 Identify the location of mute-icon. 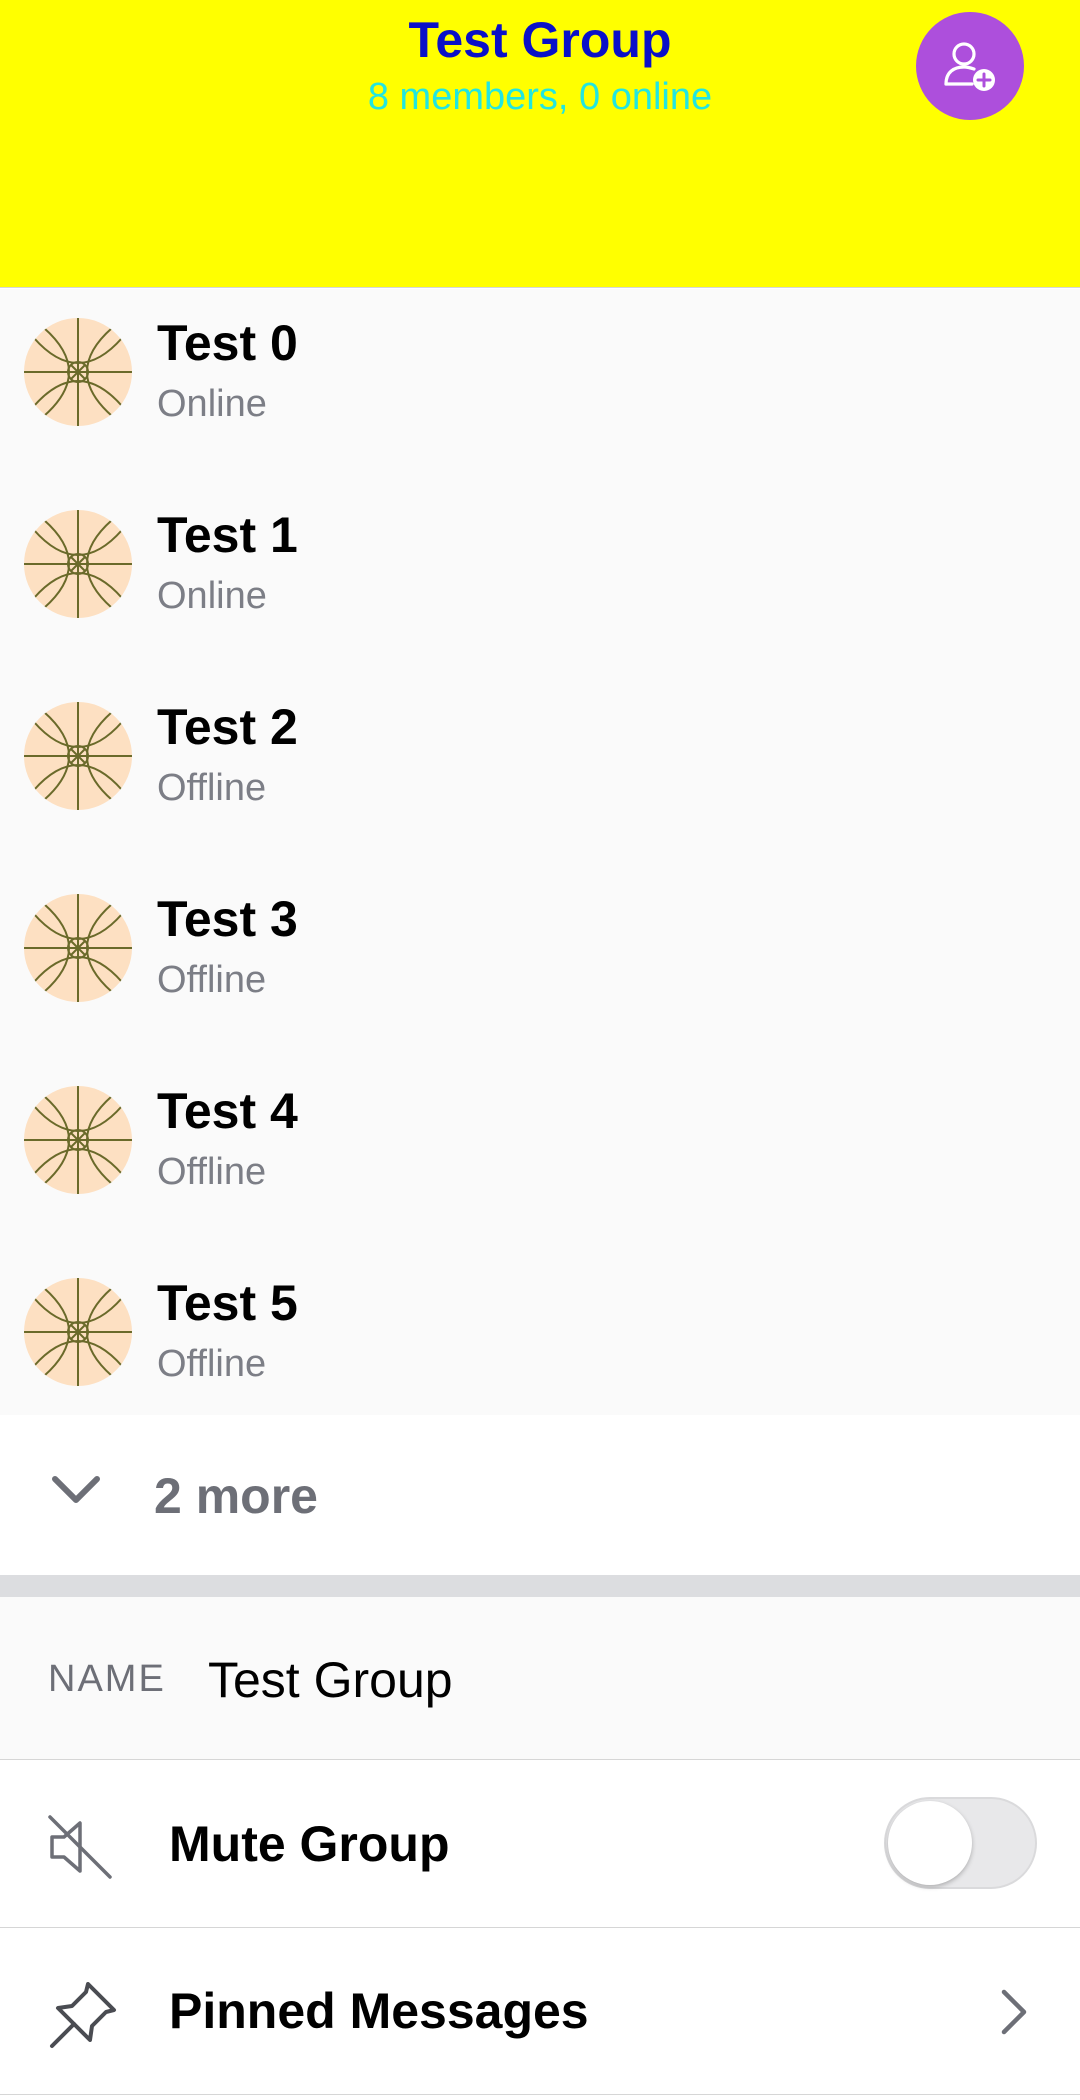
(80, 1847).